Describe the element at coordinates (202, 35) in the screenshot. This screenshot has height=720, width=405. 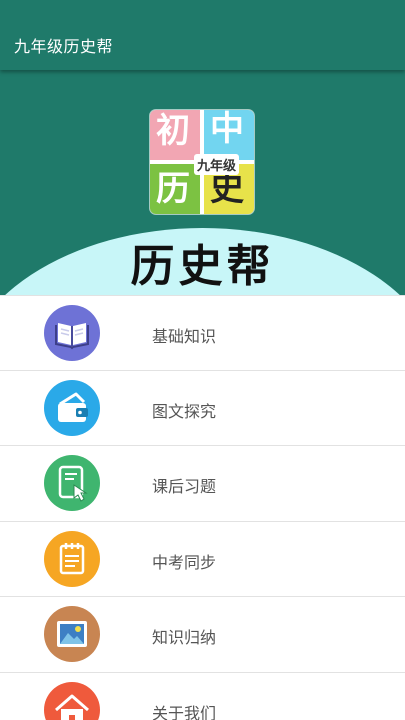
I see `app-bar: 九年级历史帮` at that location.